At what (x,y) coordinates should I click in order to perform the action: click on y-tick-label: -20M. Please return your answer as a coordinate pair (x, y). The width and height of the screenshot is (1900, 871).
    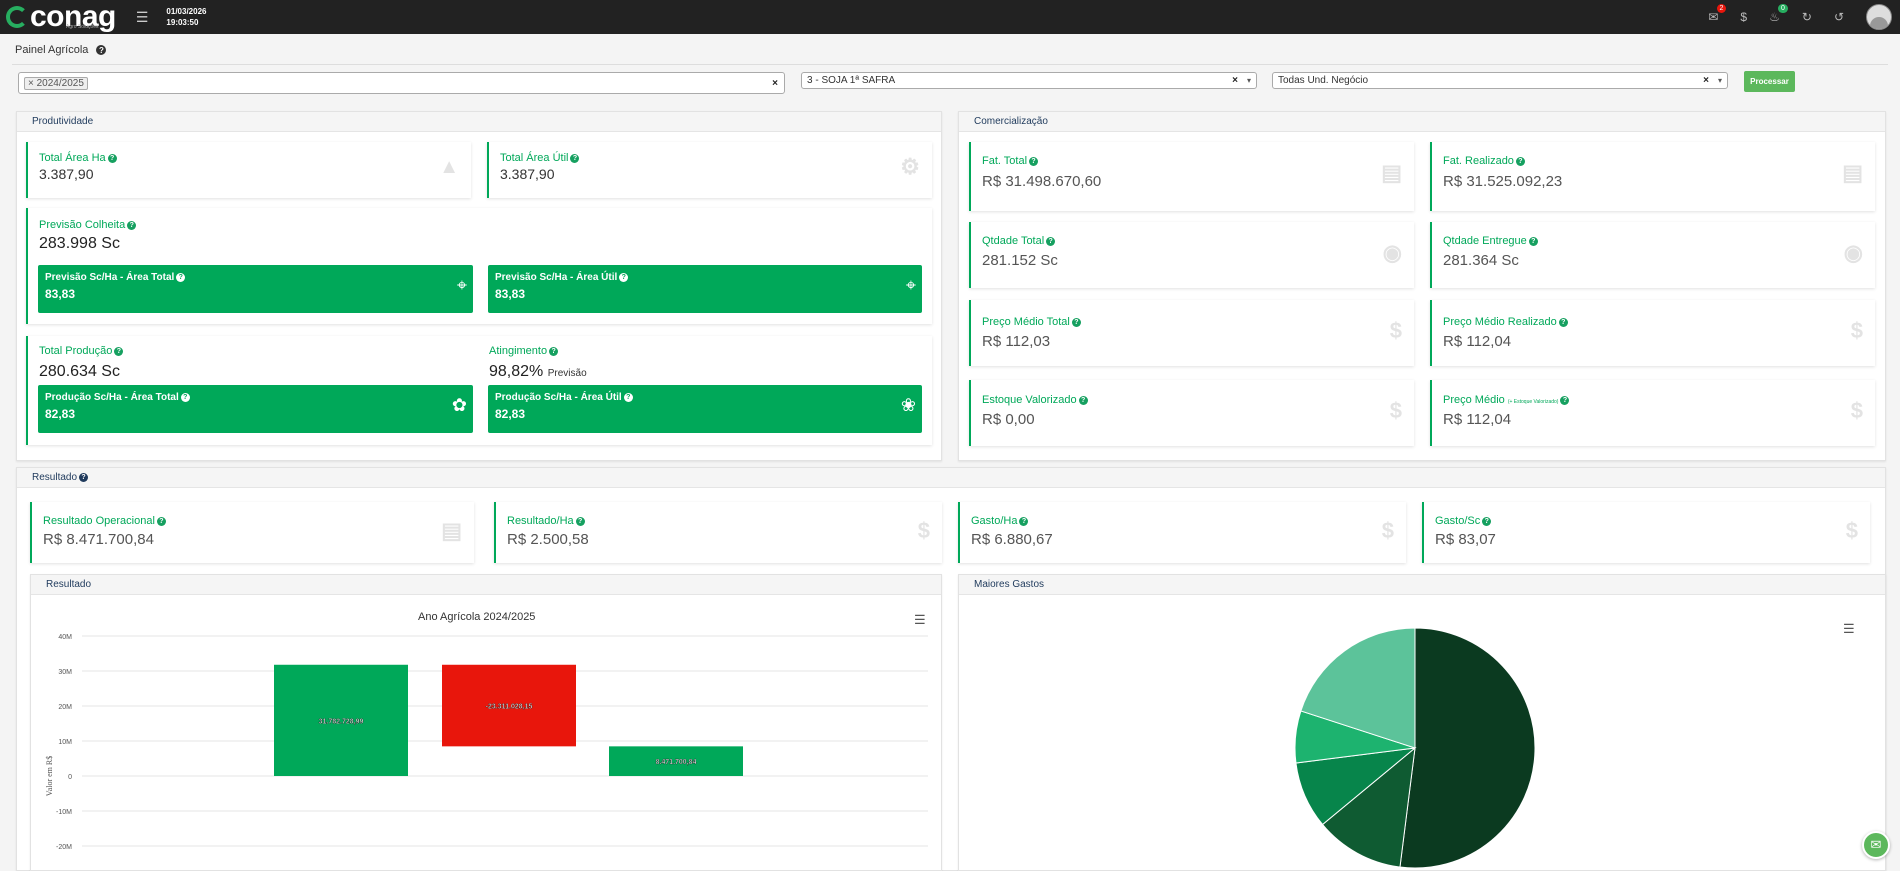
    Looking at the image, I should click on (64, 847).